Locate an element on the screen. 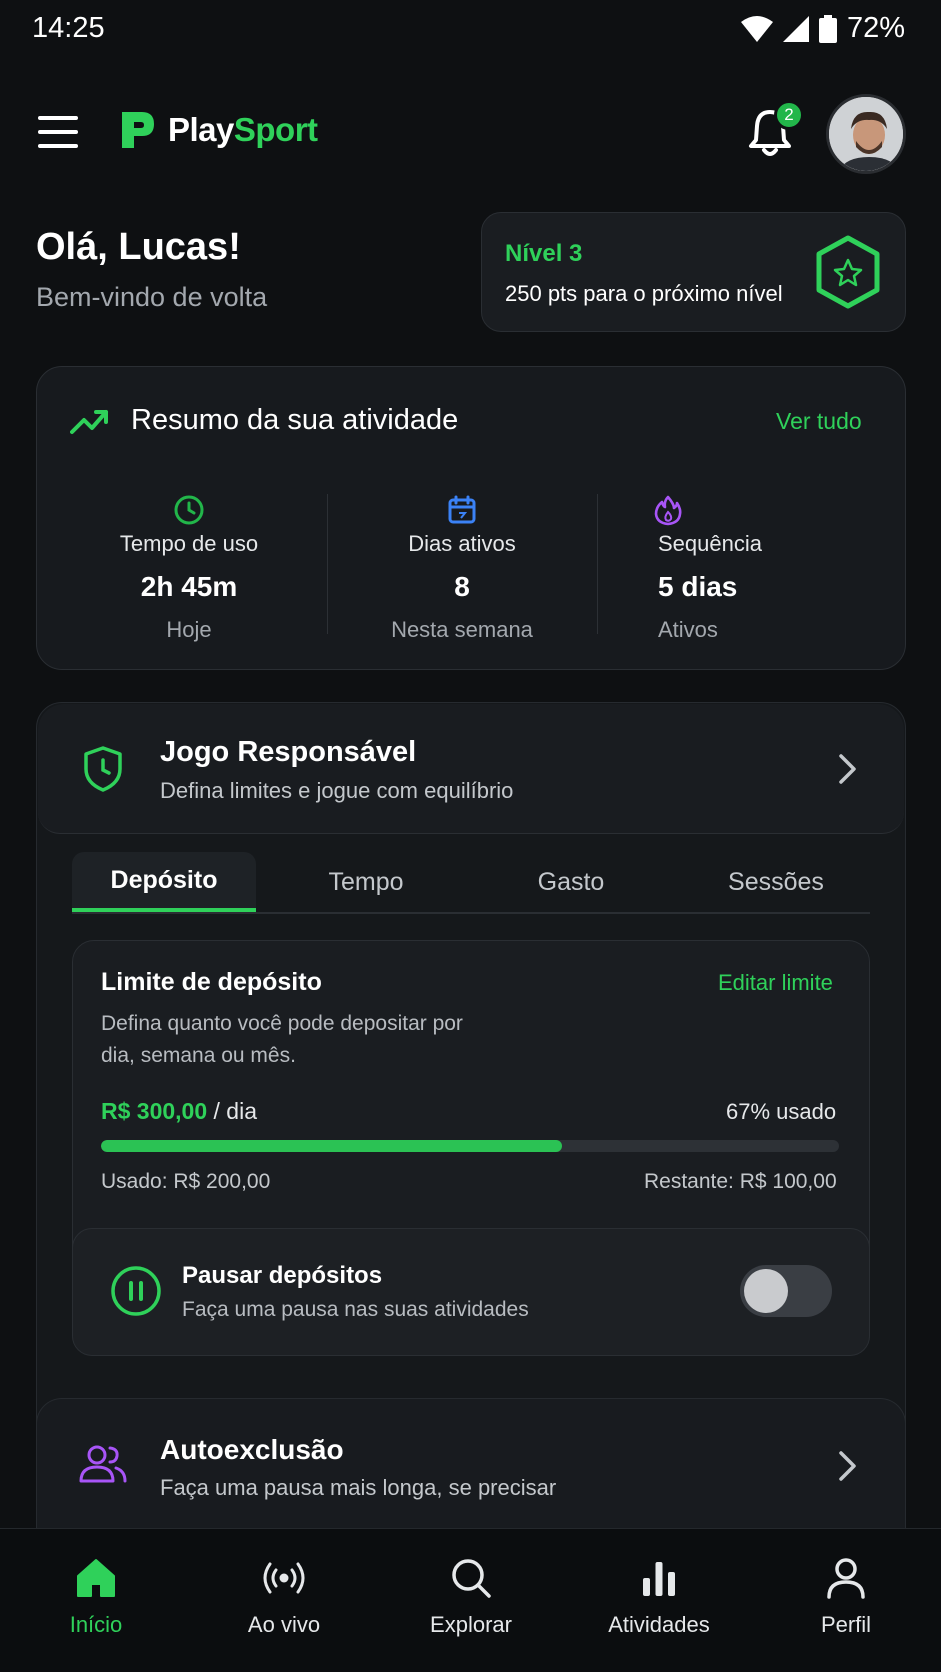 The image size is (941, 1672). user-photo-icon is located at coordinates (866, 134).